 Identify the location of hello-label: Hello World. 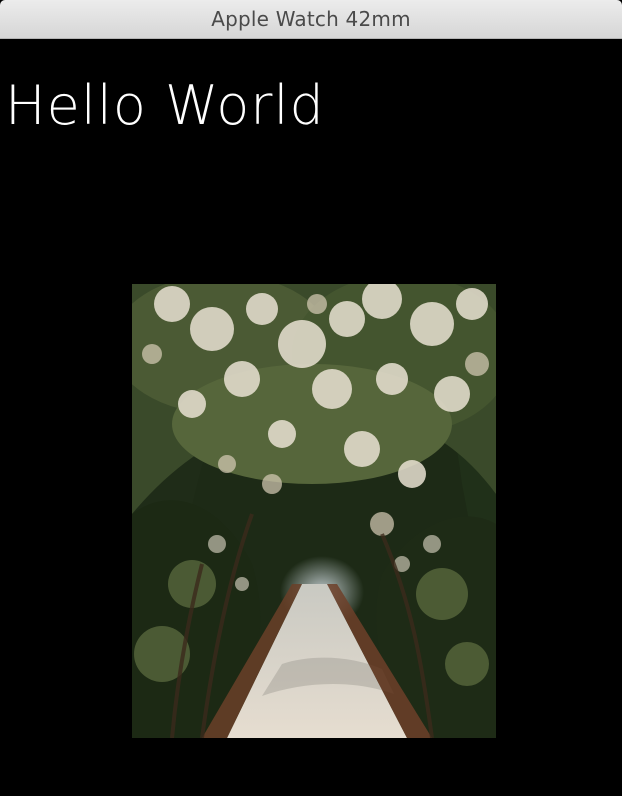
(165, 105).